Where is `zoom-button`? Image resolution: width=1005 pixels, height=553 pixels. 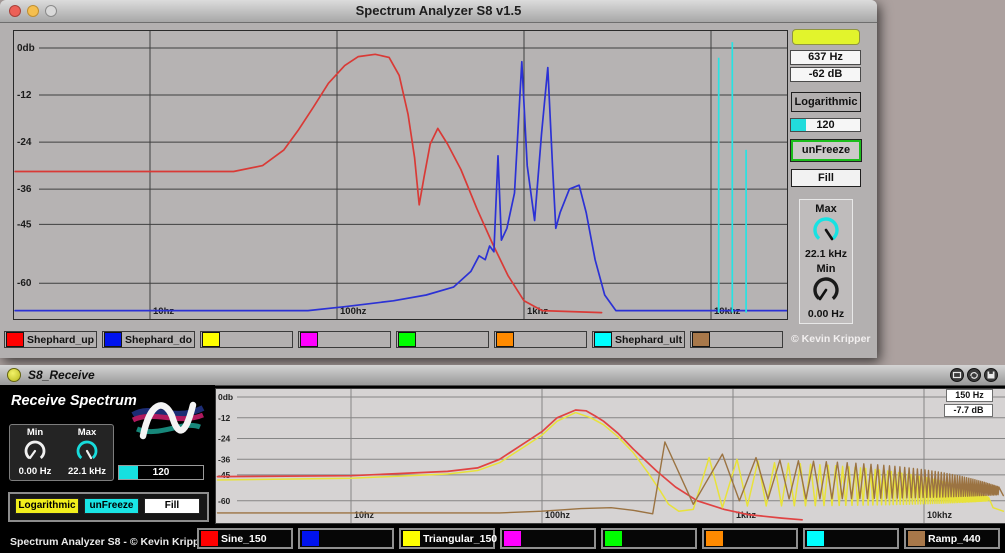 zoom-button is located at coordinates (51, 11).